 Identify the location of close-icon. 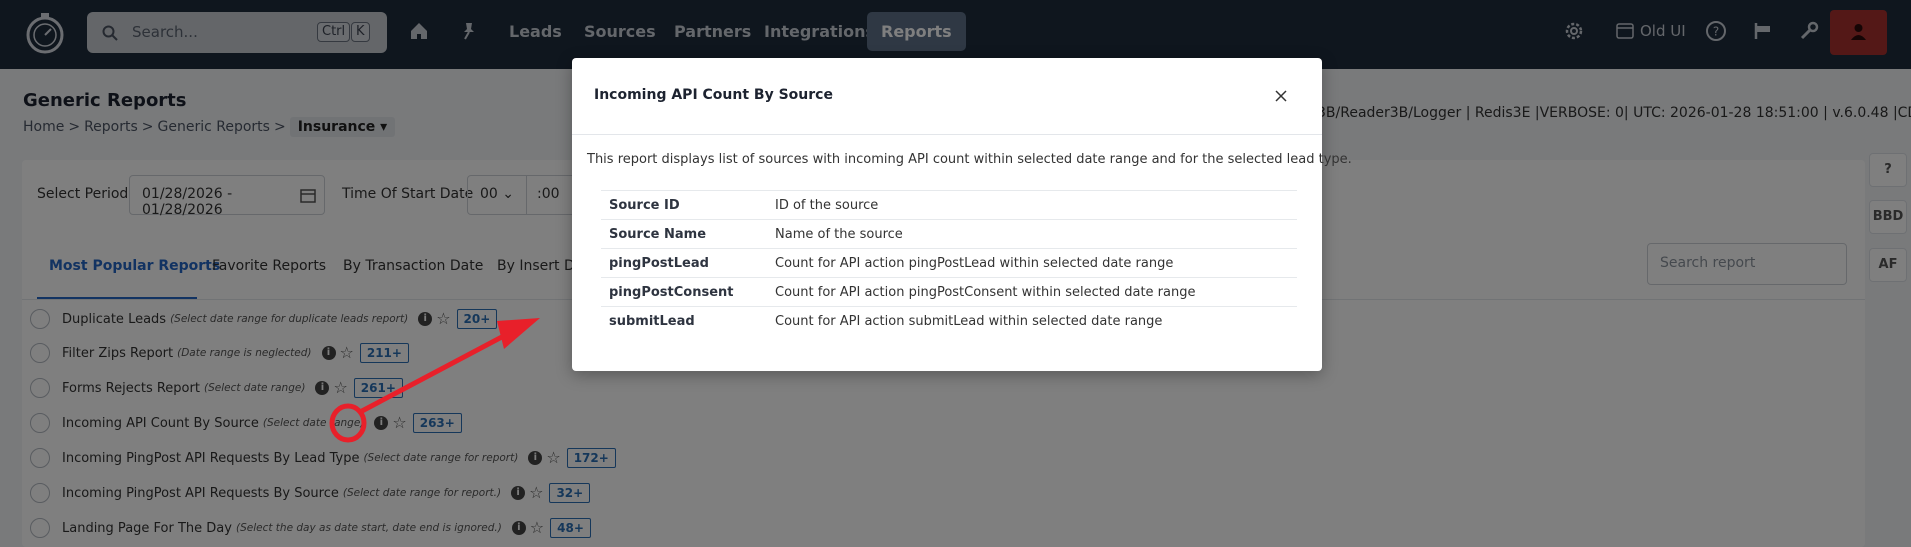
(1281, 96).